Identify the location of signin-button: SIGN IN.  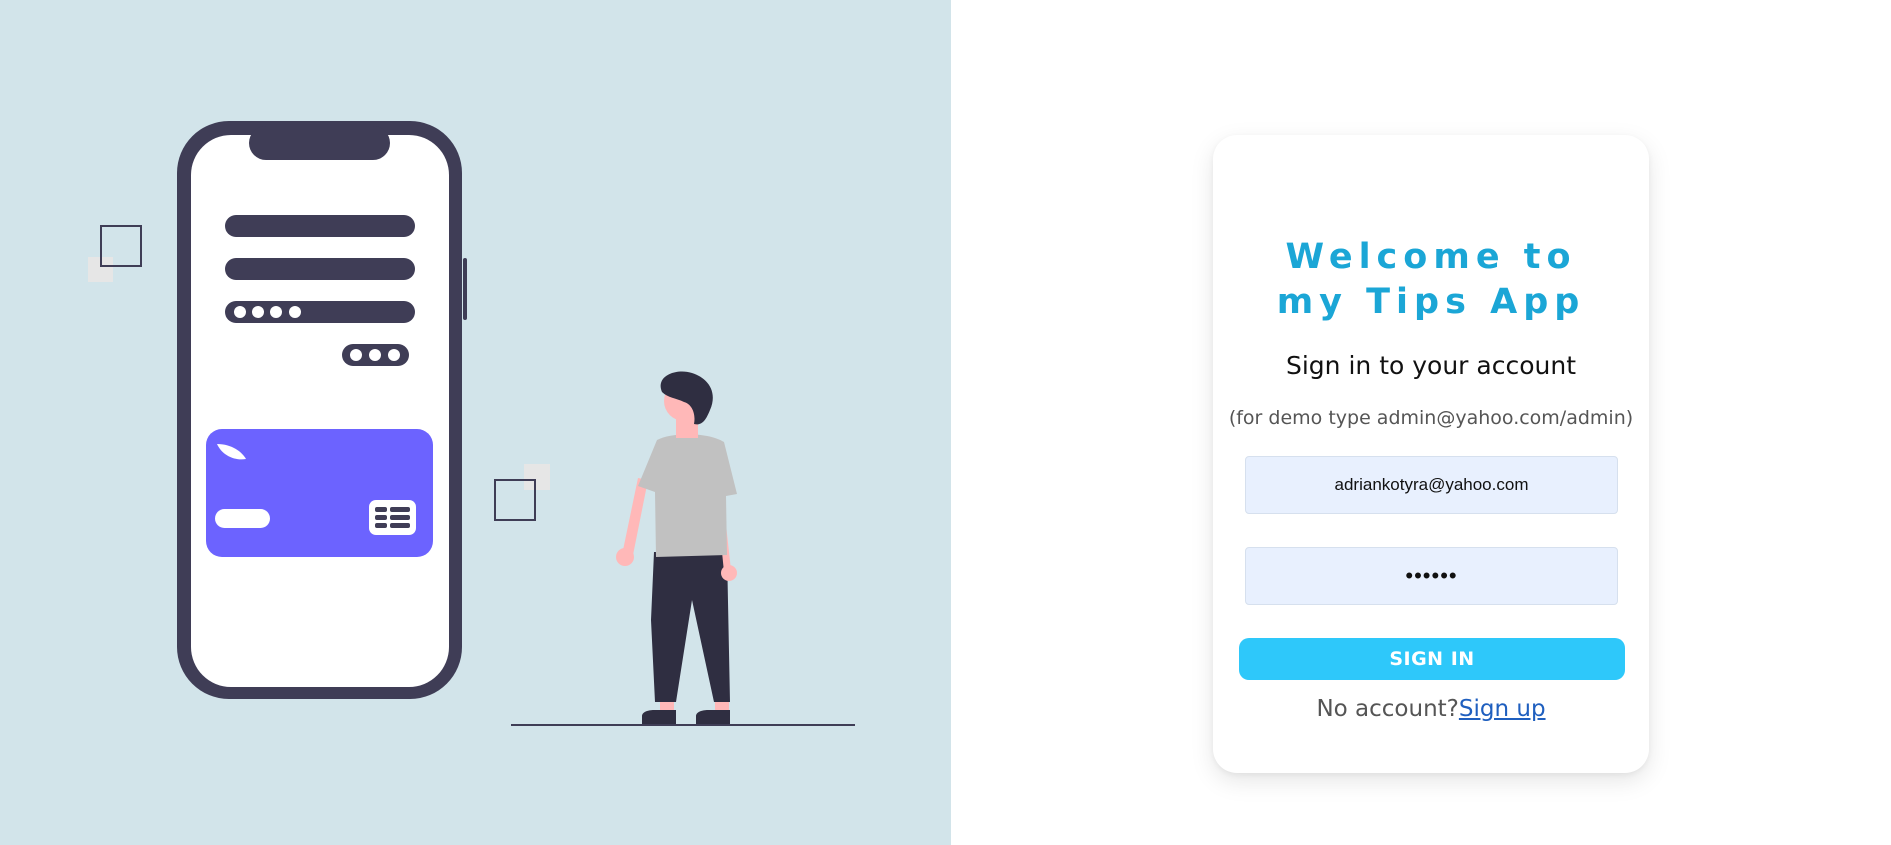
(1432, 659).